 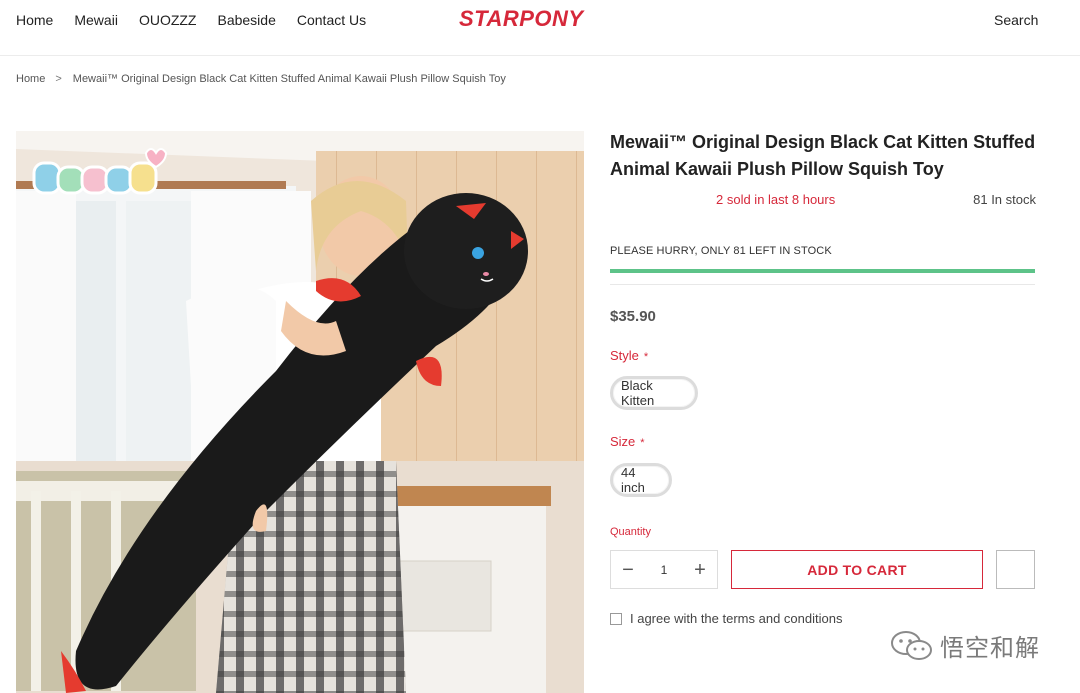 What do you see at coordinates (700, 570) in the screenshot?
I see `quantity-plus-button: +` at bounding box center [700, 570].